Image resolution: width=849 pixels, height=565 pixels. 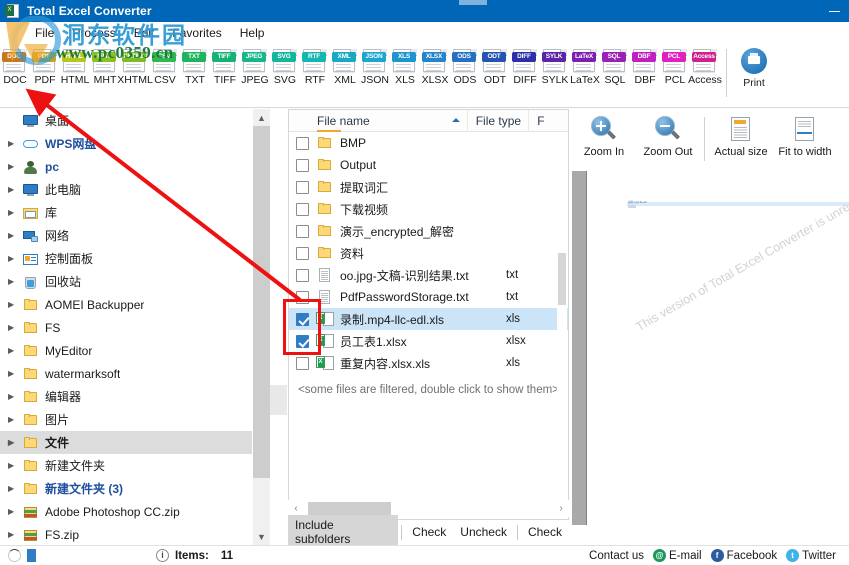 I want to click on format-button-html: HTML HTML, so click(x=75, y=66).